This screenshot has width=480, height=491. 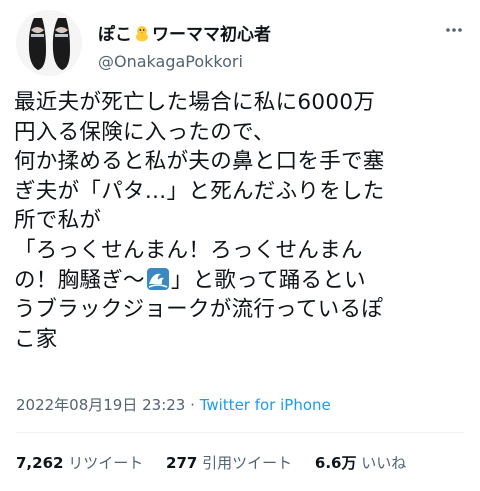 What do you see at coordinates (247, 463) in the screenshot?
I see `quotes-label: 引用ツイート` at bounding box center [247, 463].